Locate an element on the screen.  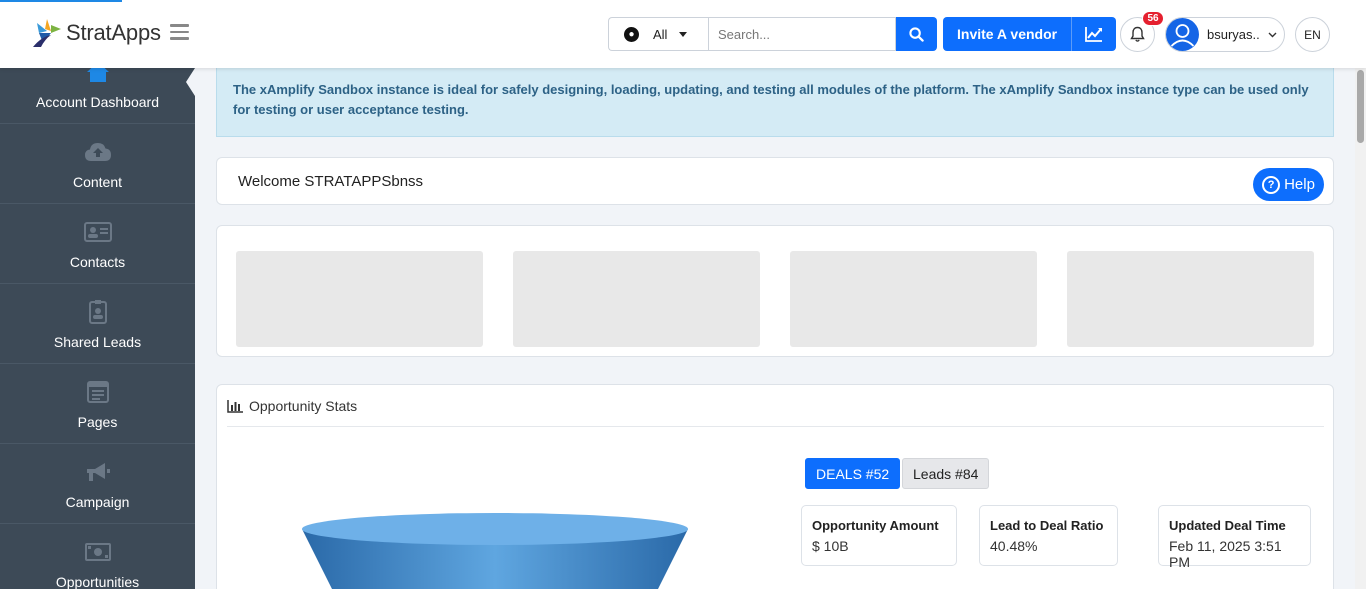
sidebar-item-label: Contacts is located at coordinates (97, 262).